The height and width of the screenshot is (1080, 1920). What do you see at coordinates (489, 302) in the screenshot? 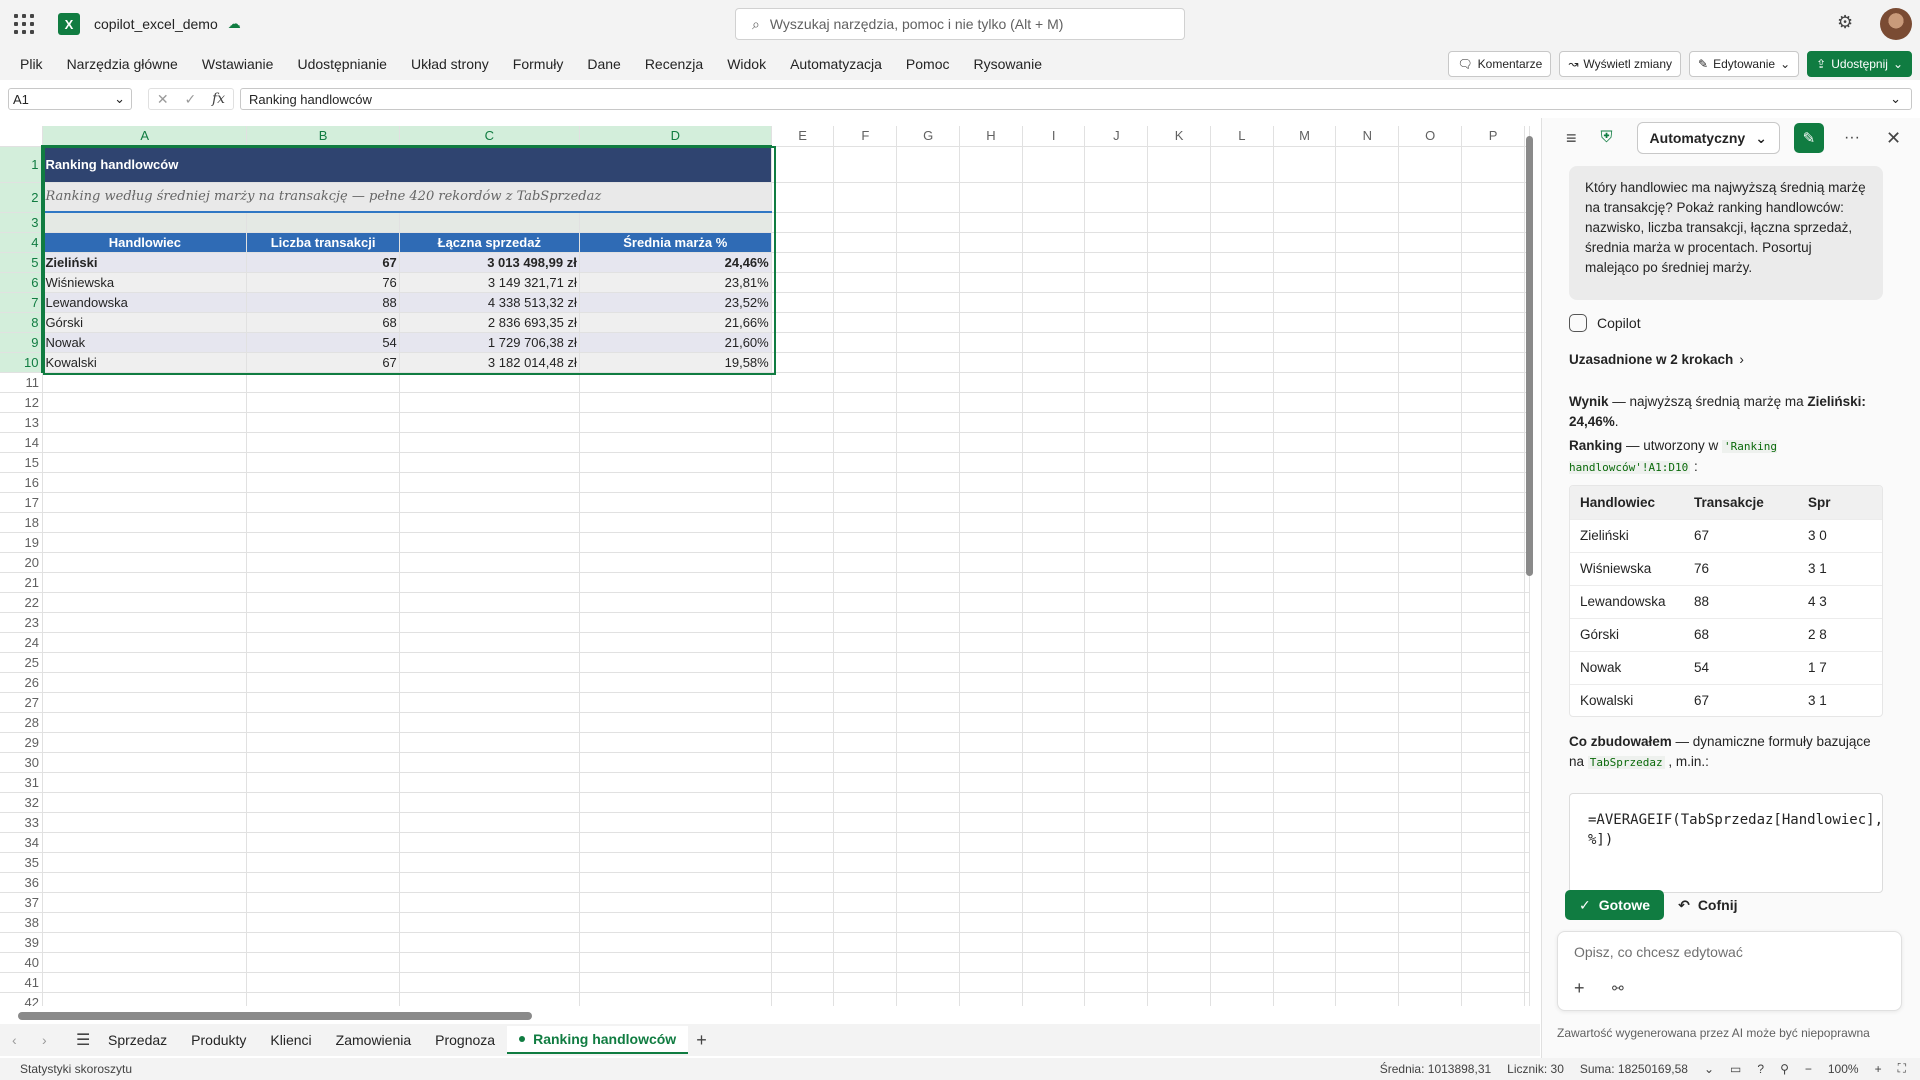
I see `table-cell: 4 338 513,32 zł` at bounding box center [489, 302].